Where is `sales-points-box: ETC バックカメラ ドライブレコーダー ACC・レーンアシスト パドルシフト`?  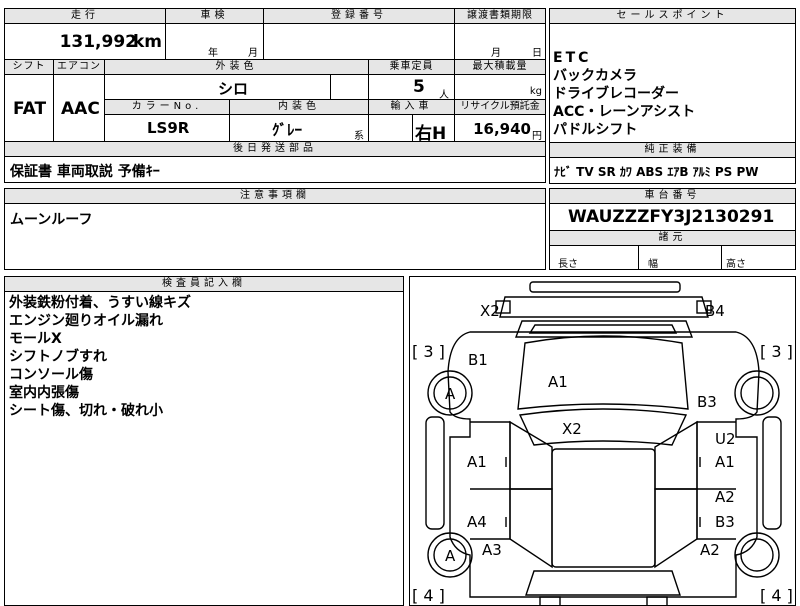 sales-points-box: ETC バックカメラ ドライブレコーダー ACC・レーンアシスト パドルシフト is located at coordinates (672, 83).